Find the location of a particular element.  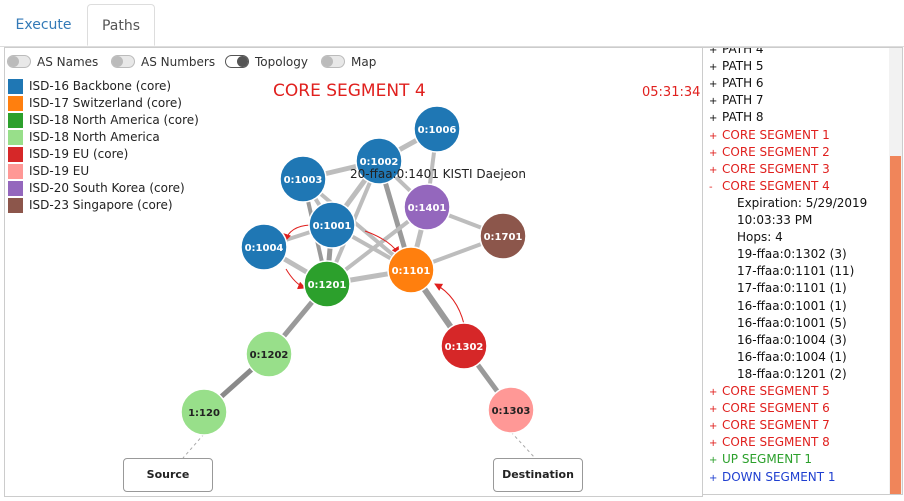

tree-row-label: CORE SEGMENT 7 is located at coordinates (776, 425).